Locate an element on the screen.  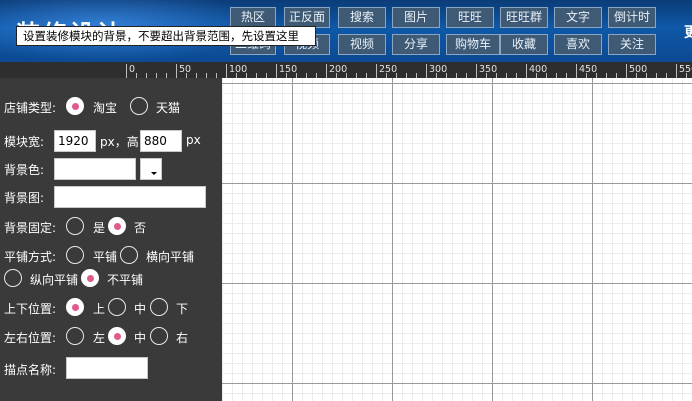
ruler-label: 100 is located at coordinates (238, 69).